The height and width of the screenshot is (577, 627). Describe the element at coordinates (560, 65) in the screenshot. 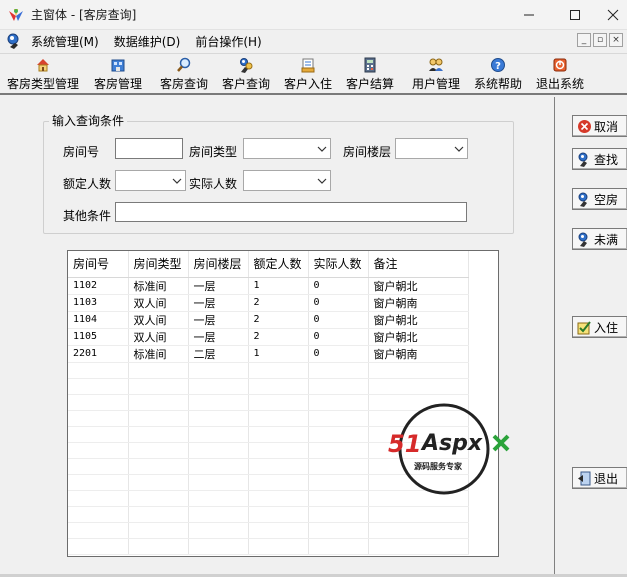

I see `exit-icon` at that location.